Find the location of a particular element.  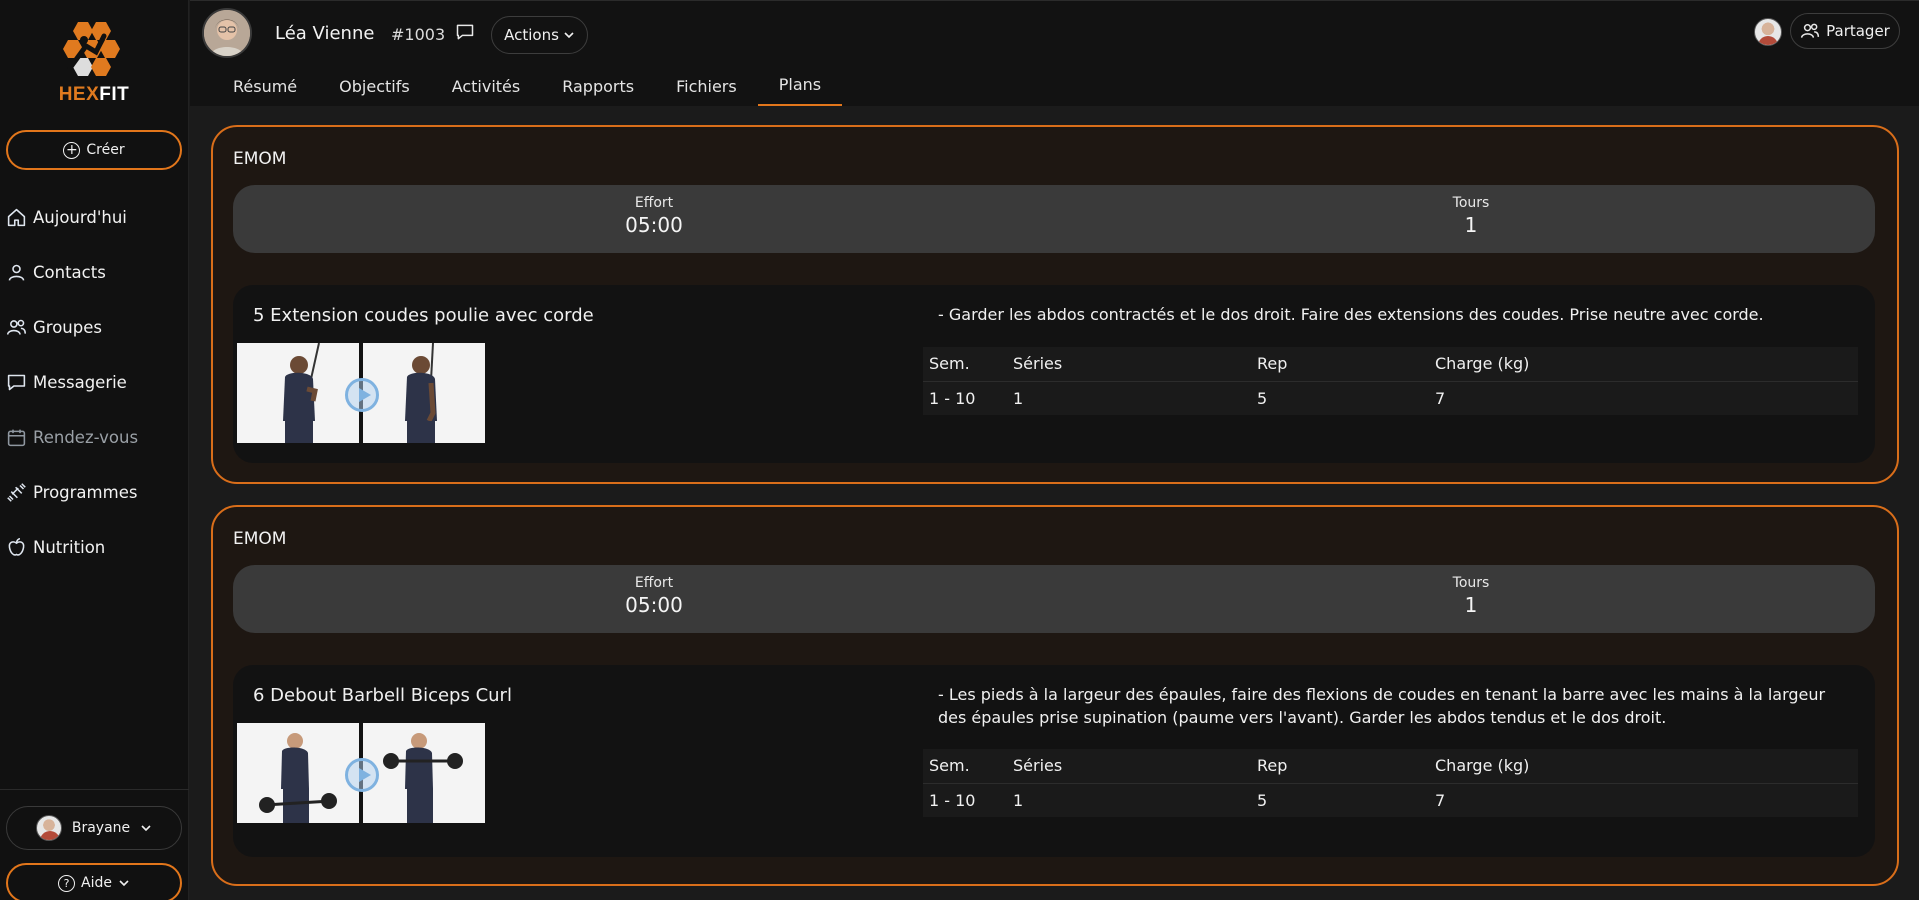

message-client-button is located at coordinates (465, 32).